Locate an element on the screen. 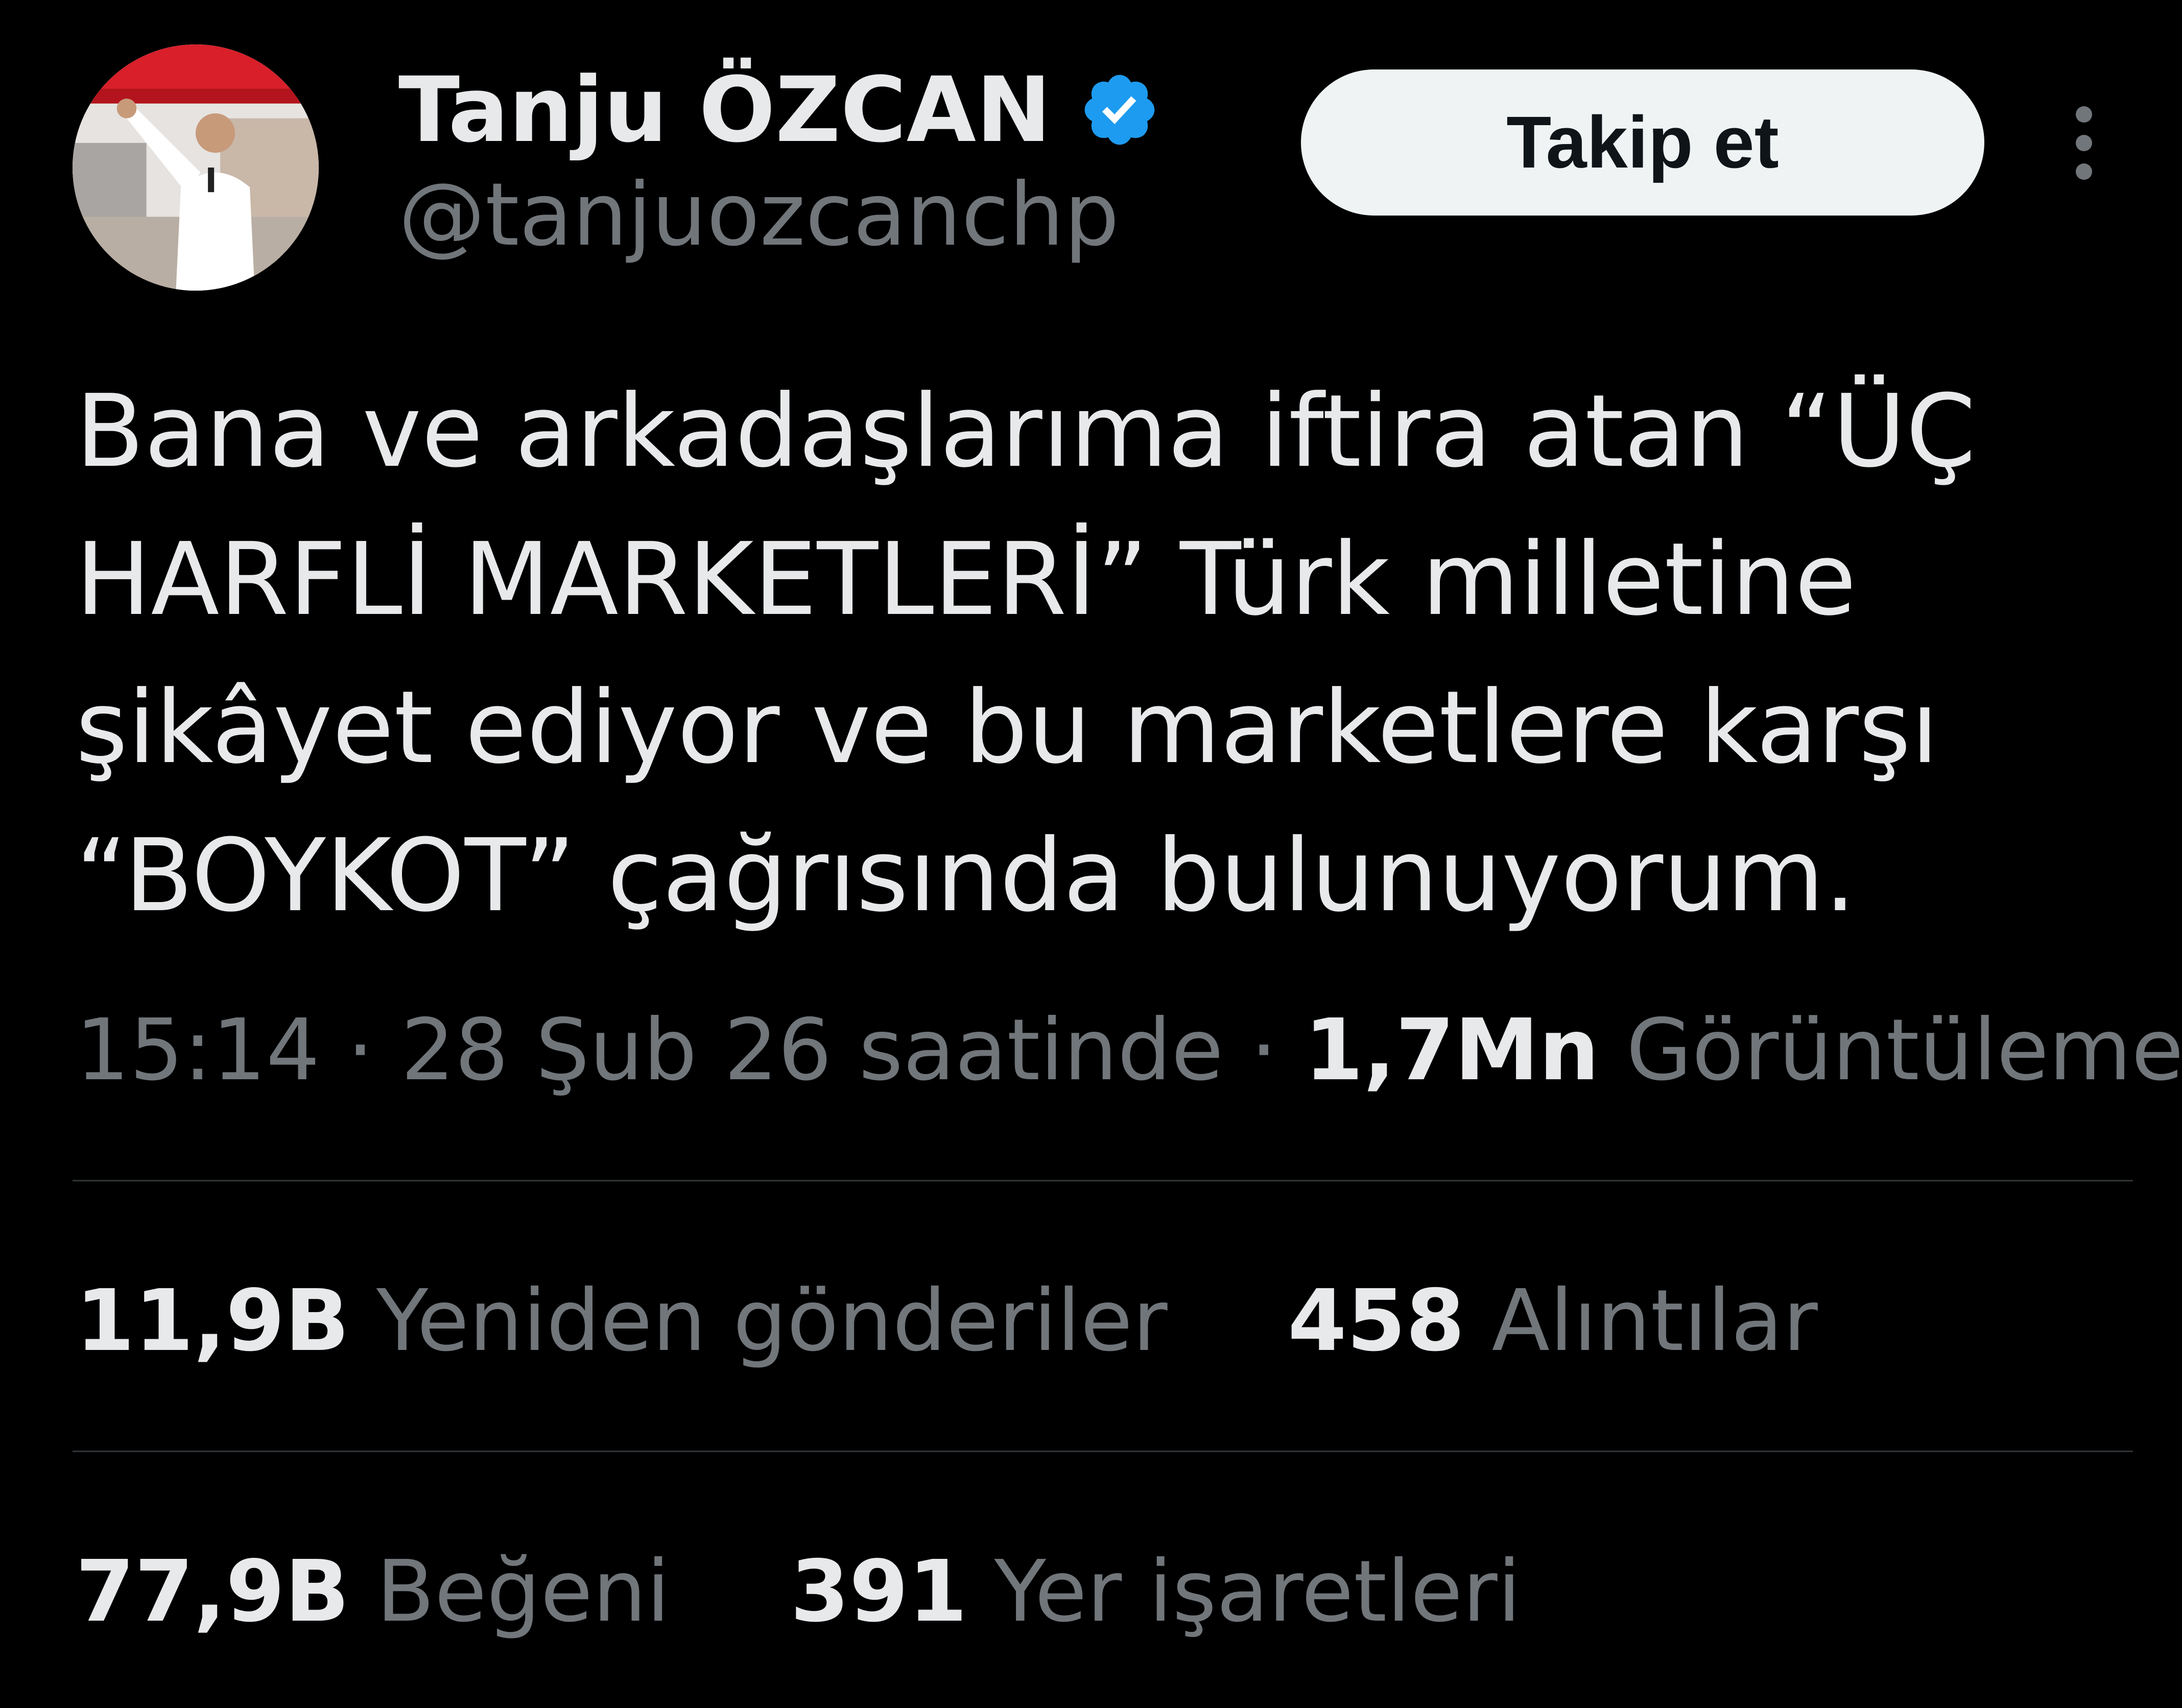  bookmarks-count: 391 is located at coordinates (878, 1592).